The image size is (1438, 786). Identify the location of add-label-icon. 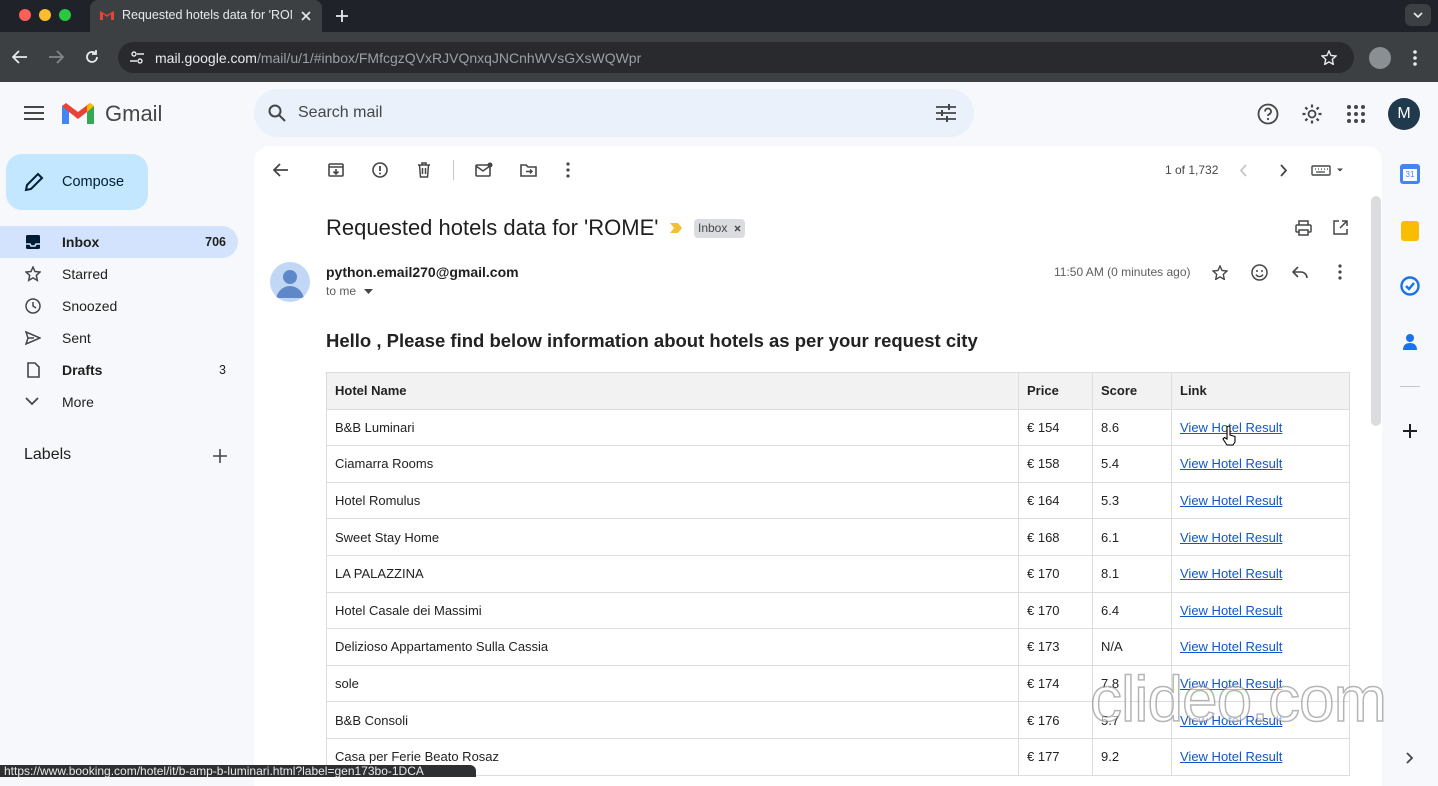
(220, 456).